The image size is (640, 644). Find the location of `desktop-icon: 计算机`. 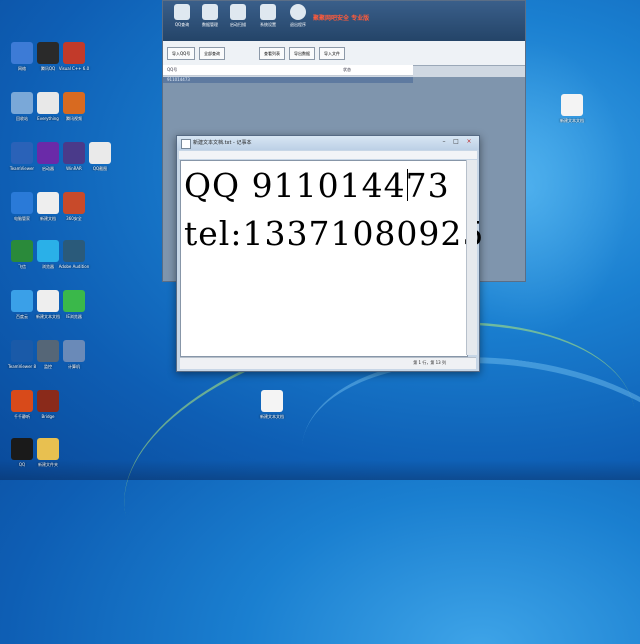

desktop-icon: 计算机 is located at coordinates (74, 354).